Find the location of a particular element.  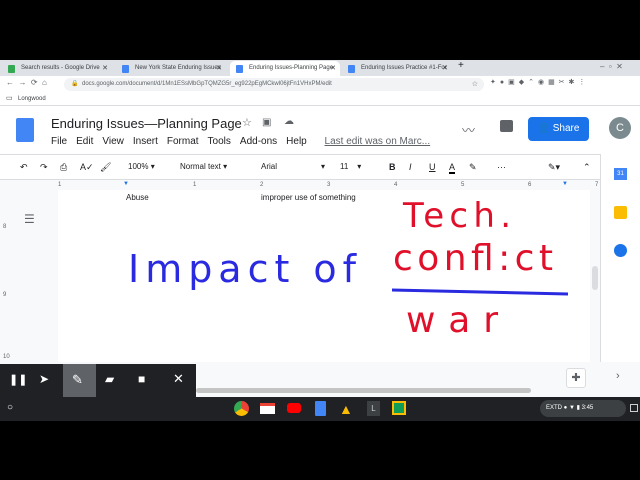

menu-format: Format is located at coordinates (183, 141).